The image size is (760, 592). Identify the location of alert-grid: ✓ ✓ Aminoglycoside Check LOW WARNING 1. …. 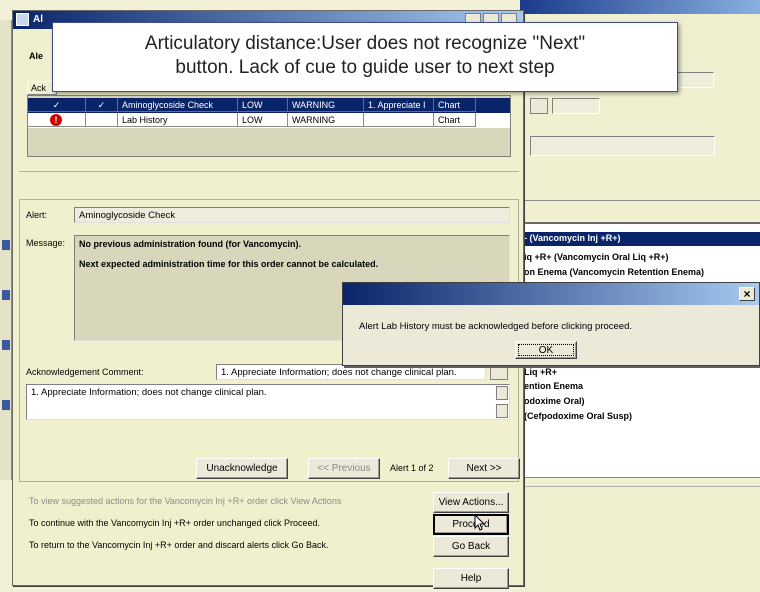
(269, 126).